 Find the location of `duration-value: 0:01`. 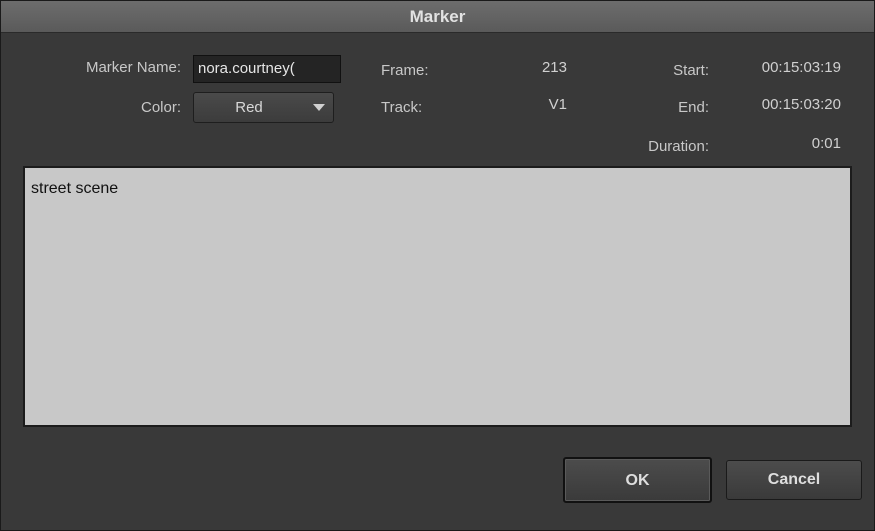

duration-value: 0:01 is located at coordinates (826, 143).